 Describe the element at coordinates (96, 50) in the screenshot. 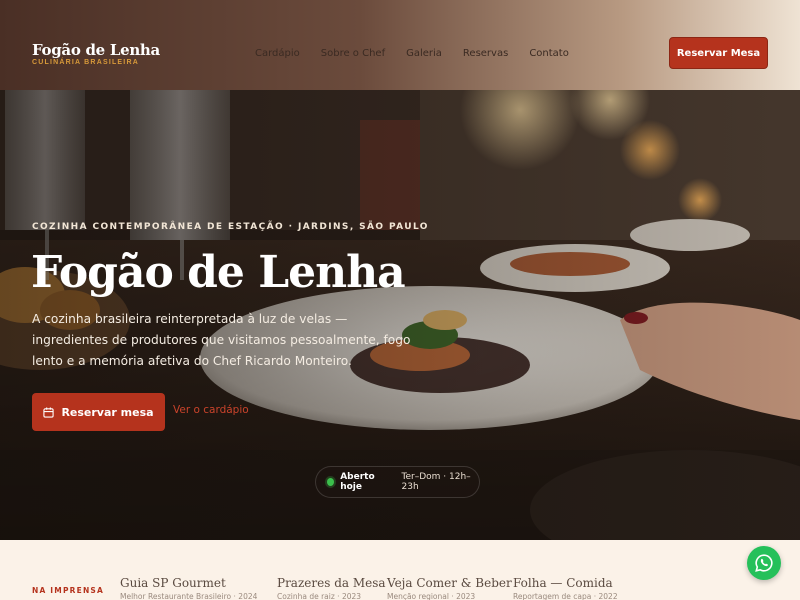

I see `brand-name: Fogão de Lenha` at that location.